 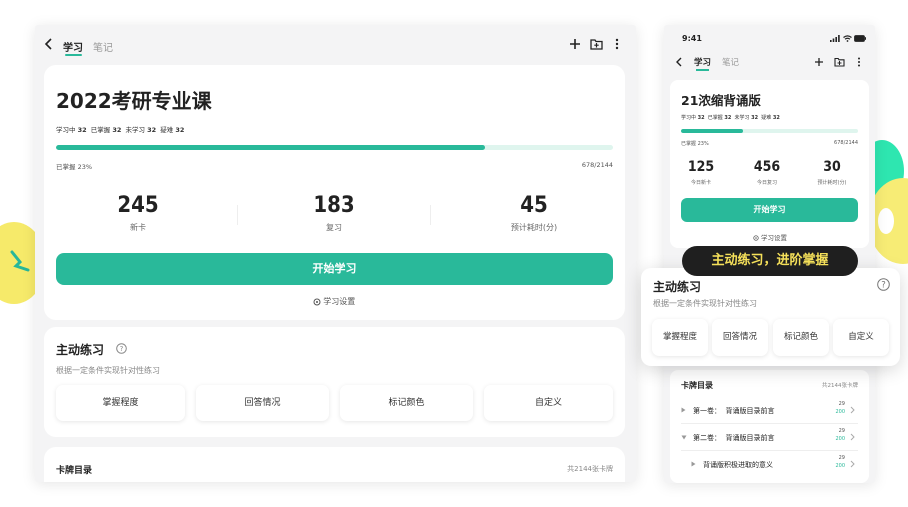 I want to click on catalog-item-label: 背诵版积极进取的意义, so click(x=738, y=465).